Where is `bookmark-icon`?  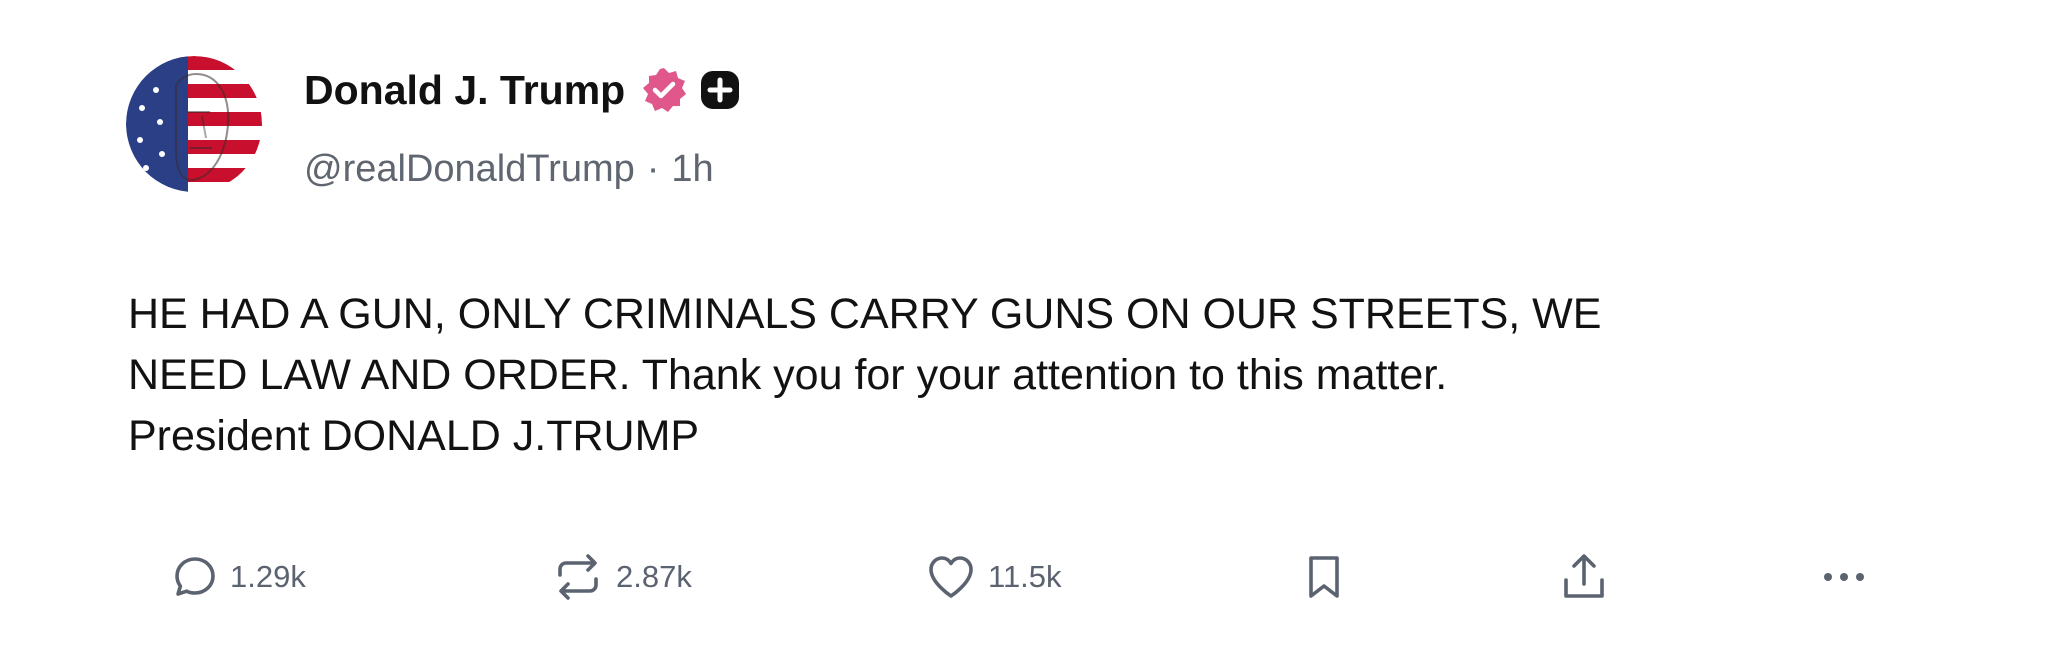 bookmark-icon is located at coordinates (1324, 577).